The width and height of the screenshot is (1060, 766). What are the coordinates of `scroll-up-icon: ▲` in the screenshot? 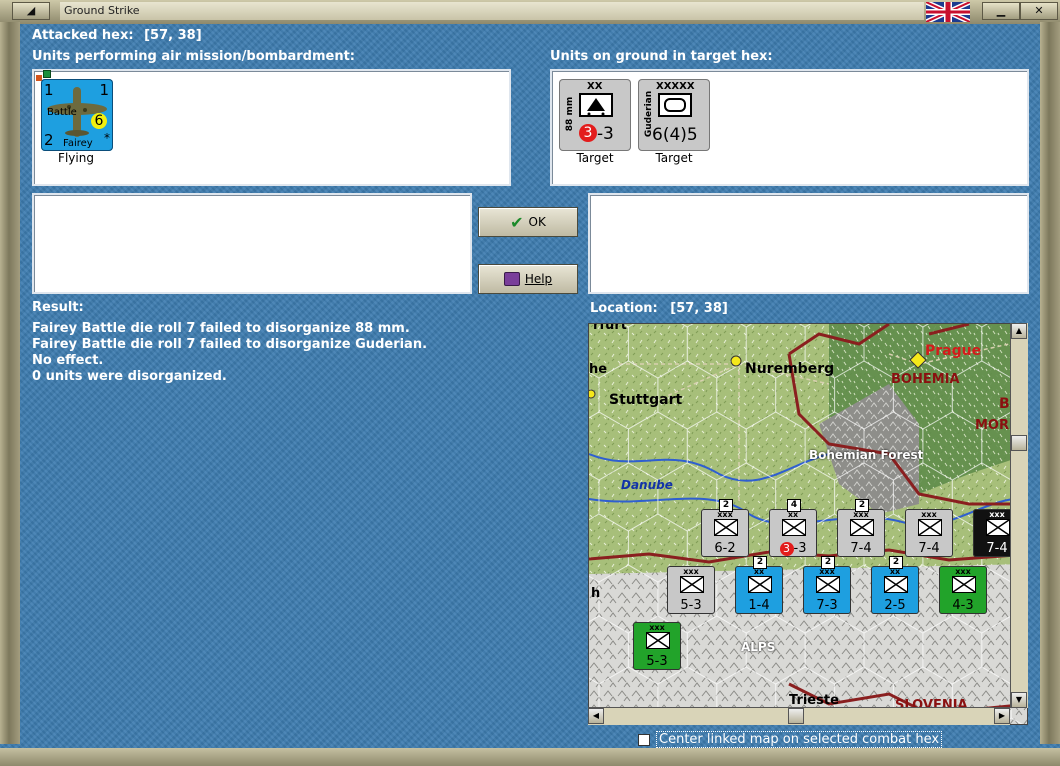 It's located at (1019, 331).